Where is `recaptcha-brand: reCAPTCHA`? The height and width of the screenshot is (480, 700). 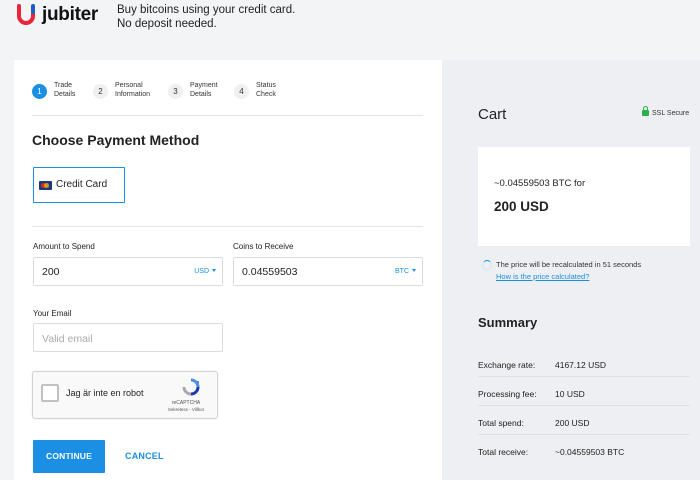 recaptcha-brand: reCAPTCHA is located at coordinates (186, 403).